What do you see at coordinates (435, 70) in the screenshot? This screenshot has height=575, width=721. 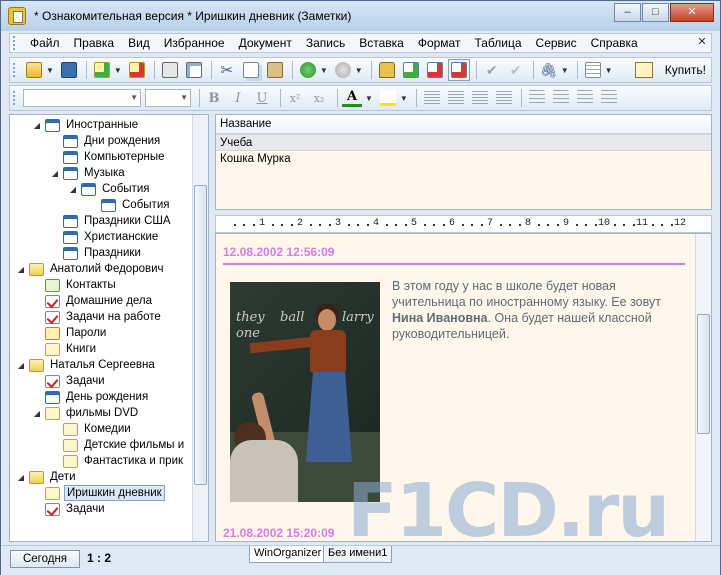 I see `edit-item-button` at bounding box center [435, 70].